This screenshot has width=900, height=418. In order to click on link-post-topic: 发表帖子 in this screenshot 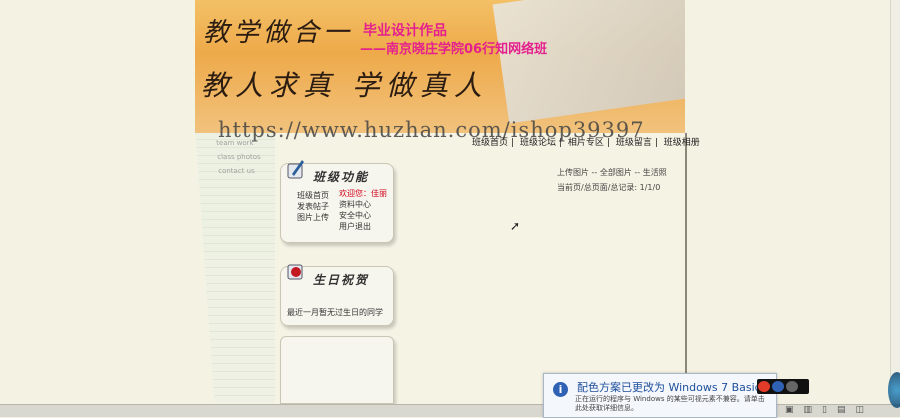, I will do `click(313, 206)`.